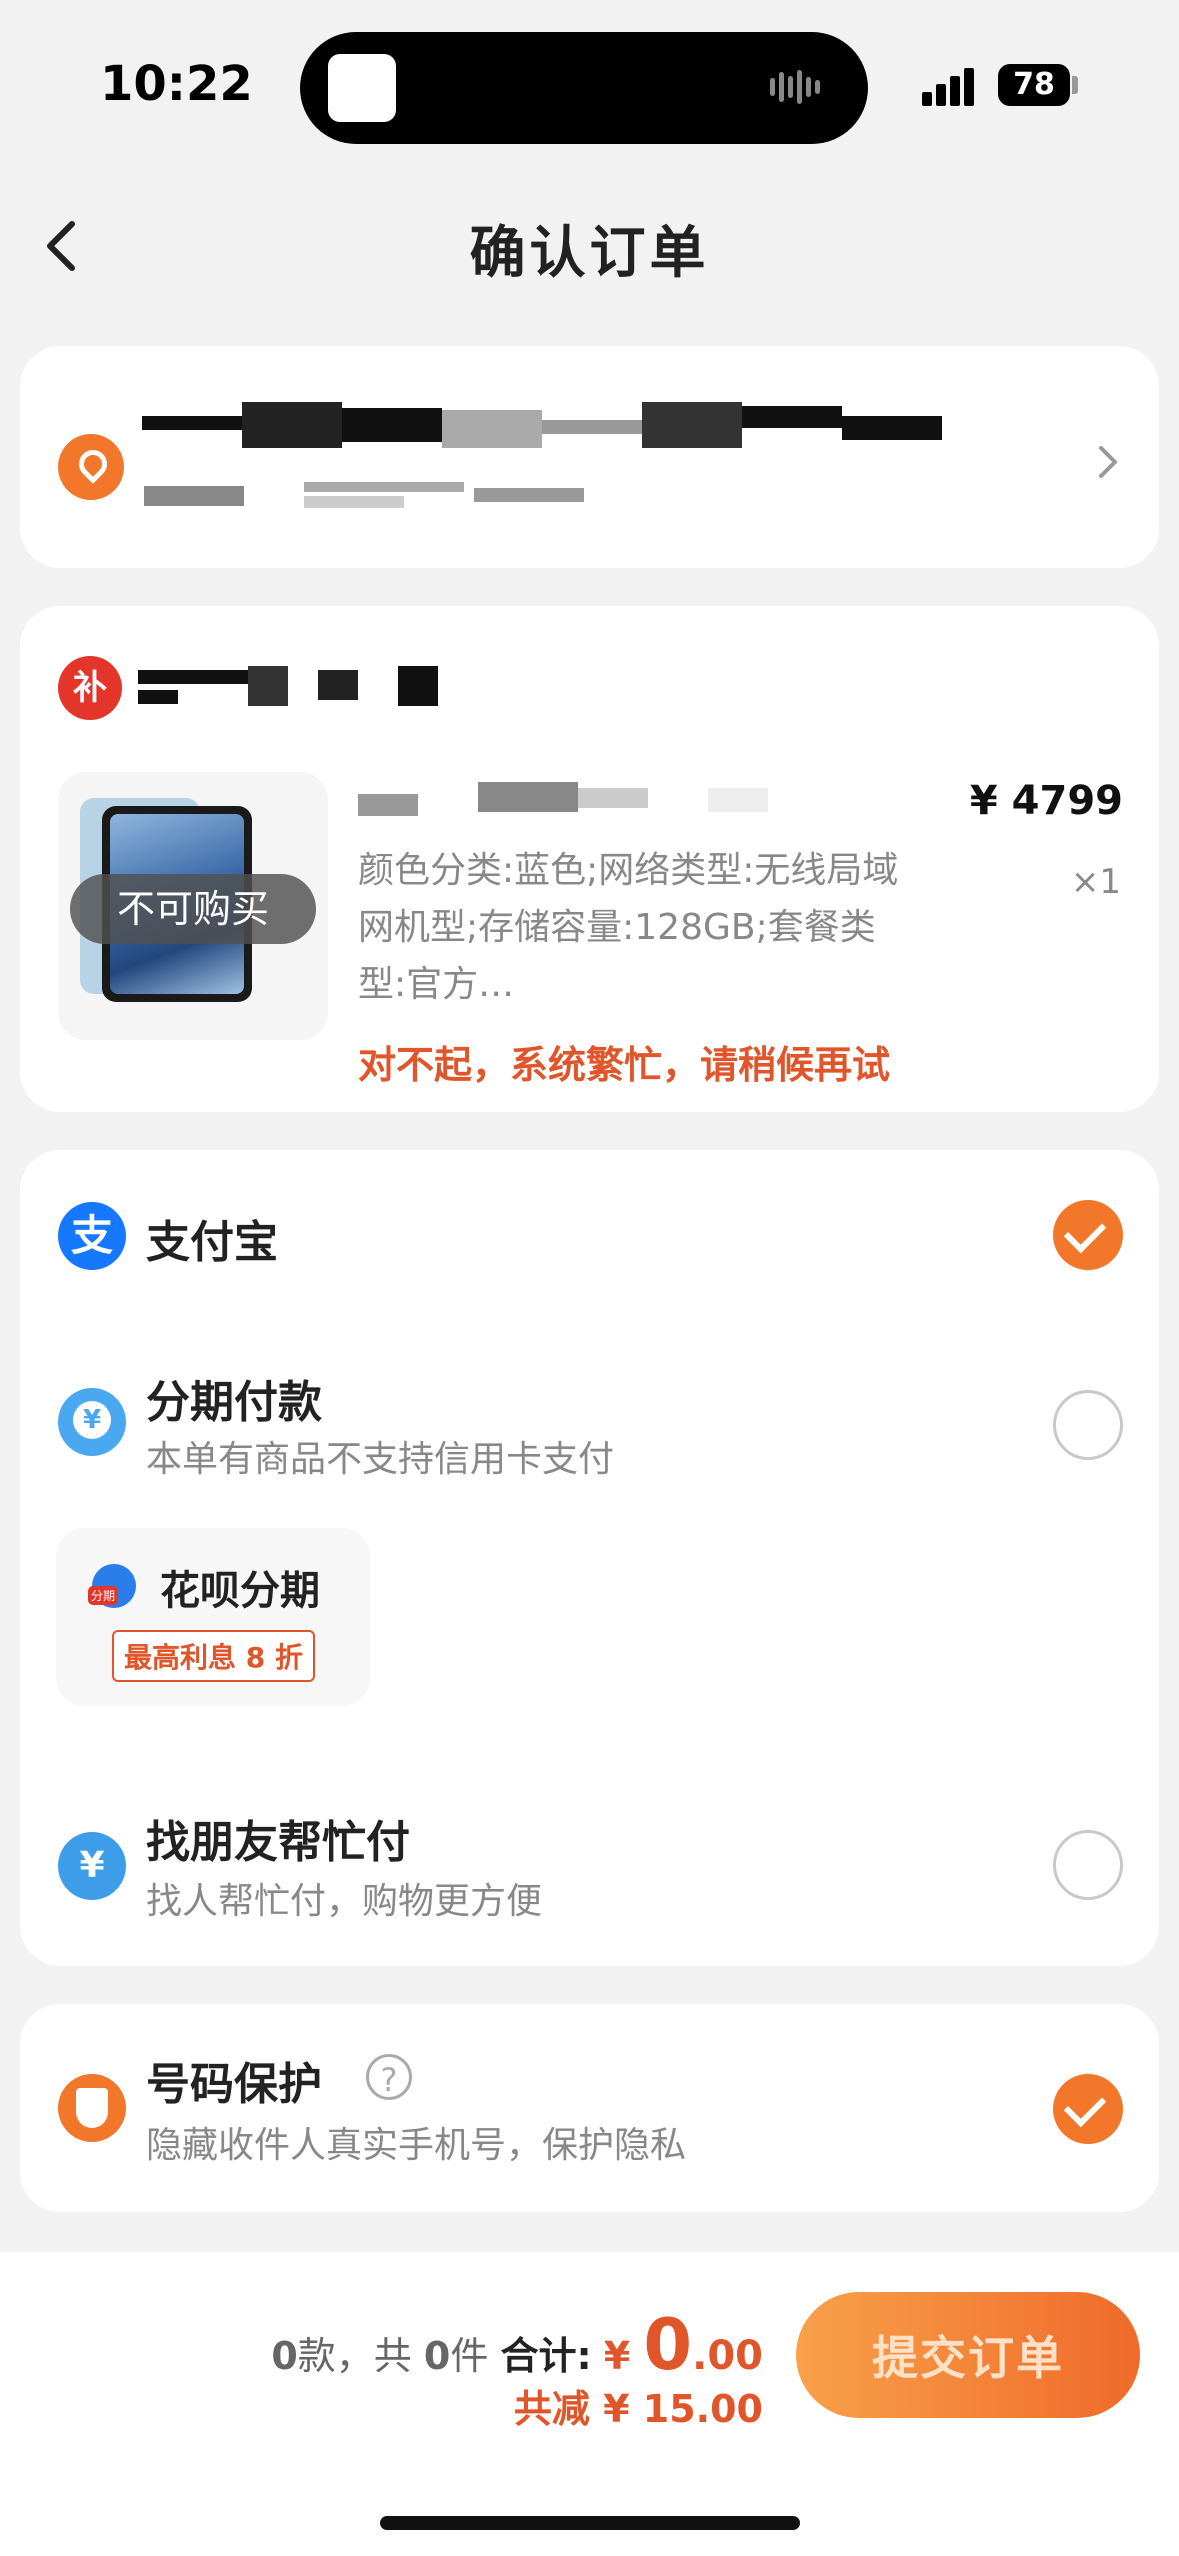 This screenshot has height=2556, width=1179. What do you see at coordinates (92, 1866) in the screenshot?
I see `friend-pay-icon: ¥` at bounding box center [92, 1866].